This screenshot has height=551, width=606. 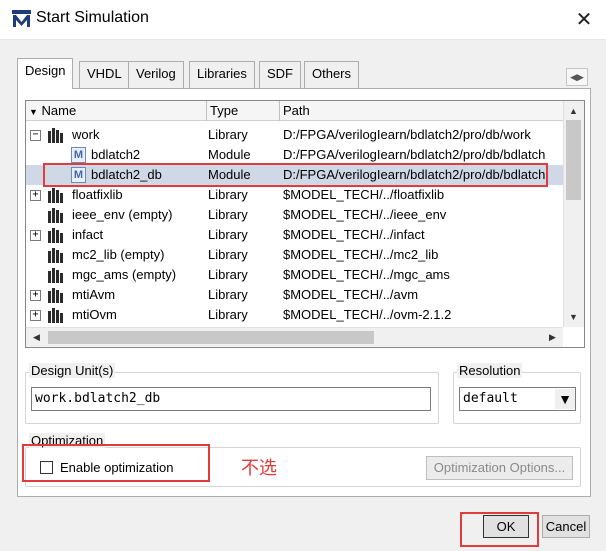 What do you see at coordinates (116, 154) in the screenshot?
I see `row-name: bdlatch2` at bounding box center [116, 154].